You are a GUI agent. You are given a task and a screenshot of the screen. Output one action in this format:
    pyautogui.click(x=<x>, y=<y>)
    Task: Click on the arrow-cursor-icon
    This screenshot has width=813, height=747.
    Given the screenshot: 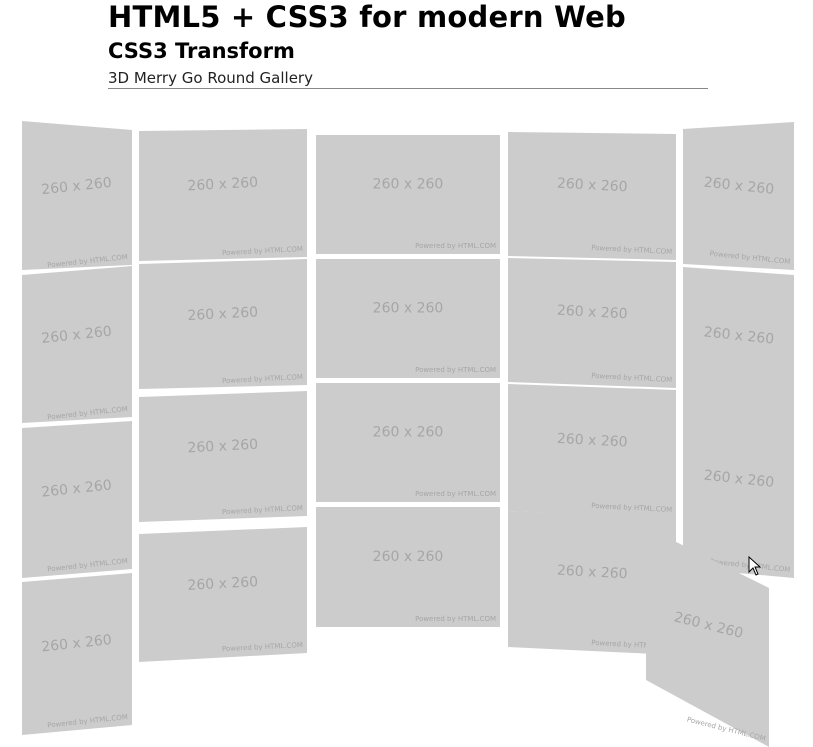 What is the action you would take?
    pyautogui.click(x=755, y=566)
    